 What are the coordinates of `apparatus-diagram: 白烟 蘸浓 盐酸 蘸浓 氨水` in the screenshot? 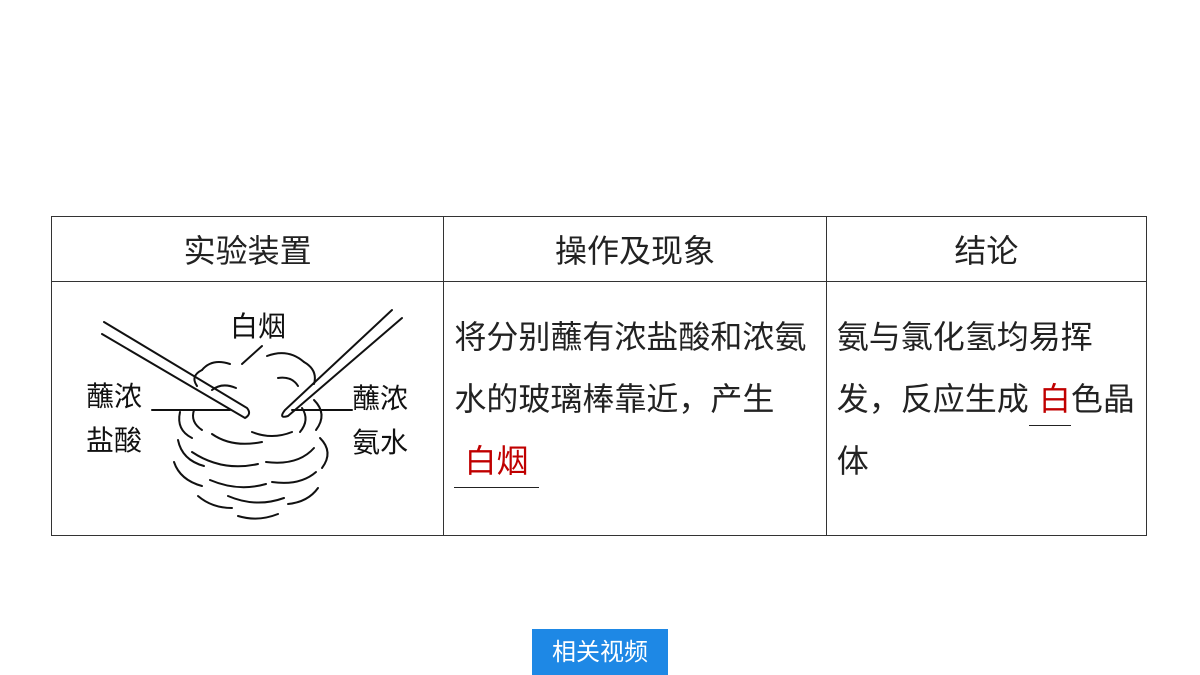 It's located at (247, 408).